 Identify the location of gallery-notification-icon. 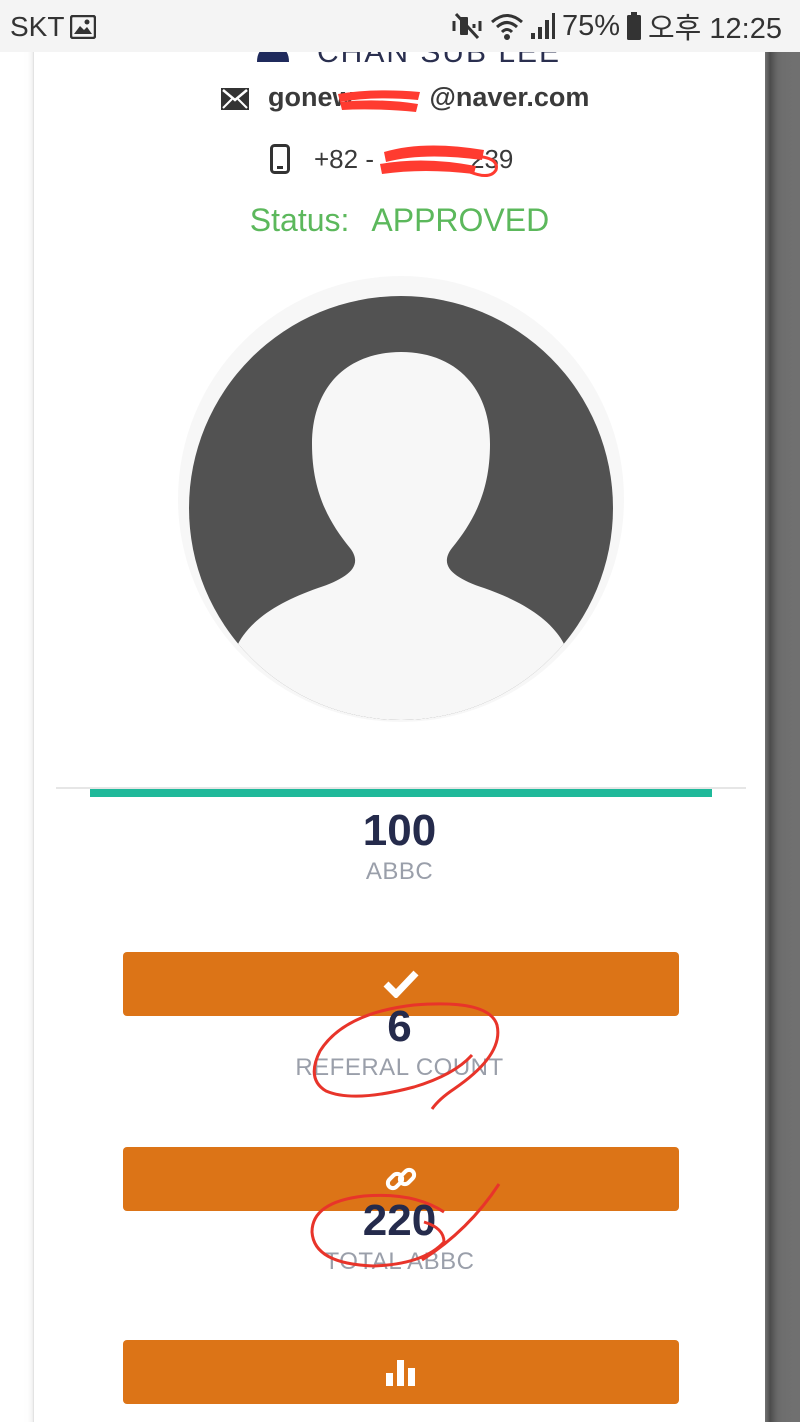
(83, 29).